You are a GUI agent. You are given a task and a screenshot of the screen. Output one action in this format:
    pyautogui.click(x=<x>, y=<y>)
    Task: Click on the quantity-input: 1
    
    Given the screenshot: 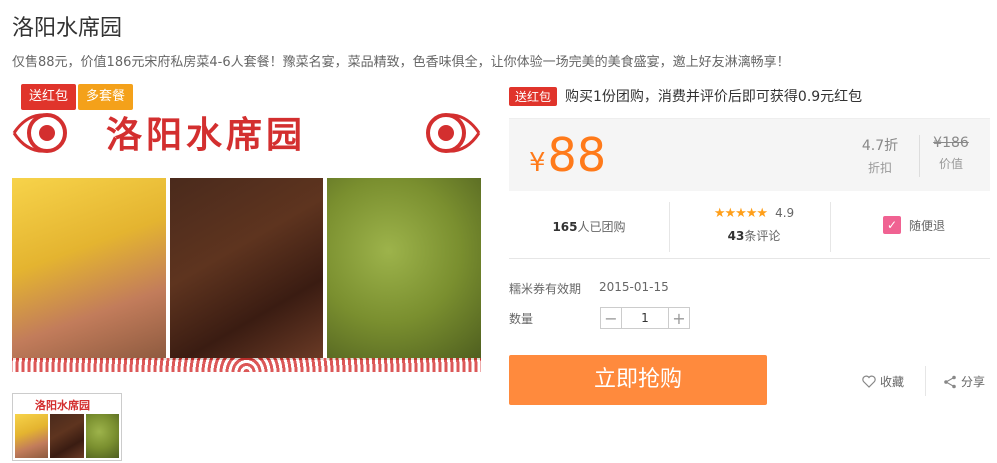 What is the action you would take?
    pyautogui.click(x=645, y=318)
    